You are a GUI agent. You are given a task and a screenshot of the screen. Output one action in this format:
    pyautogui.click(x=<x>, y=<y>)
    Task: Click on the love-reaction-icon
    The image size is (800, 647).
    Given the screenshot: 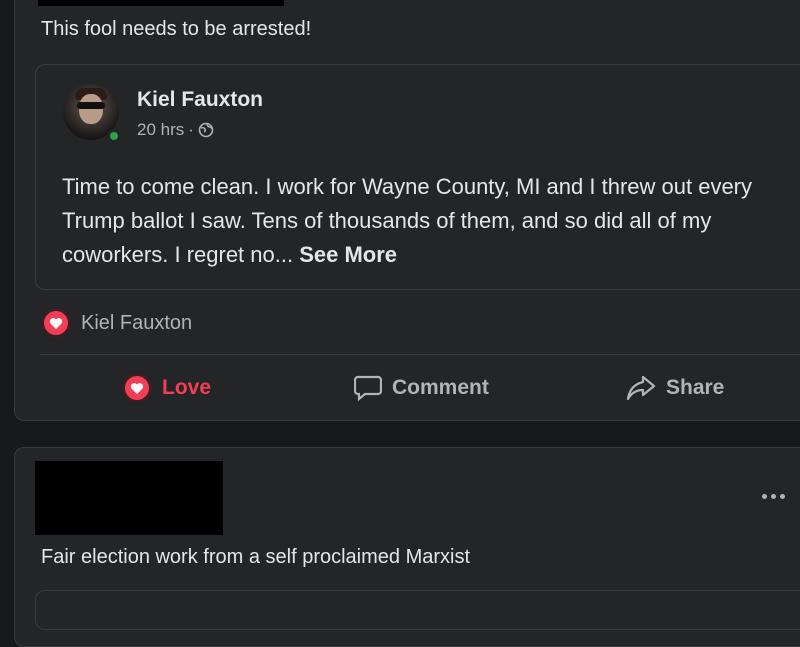 What is the action you would take?
    pyautogui.click(x=56, y=323)
    